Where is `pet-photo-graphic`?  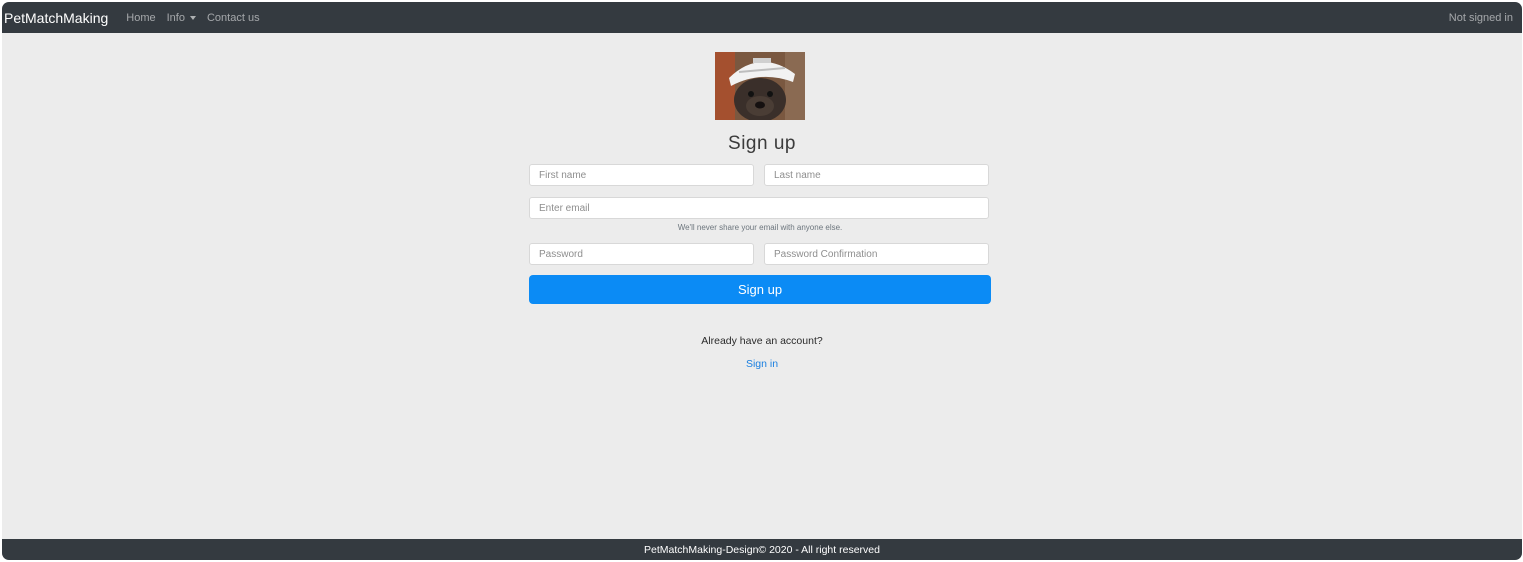 pet-photo-graphic is located at coordinates (760, 86).